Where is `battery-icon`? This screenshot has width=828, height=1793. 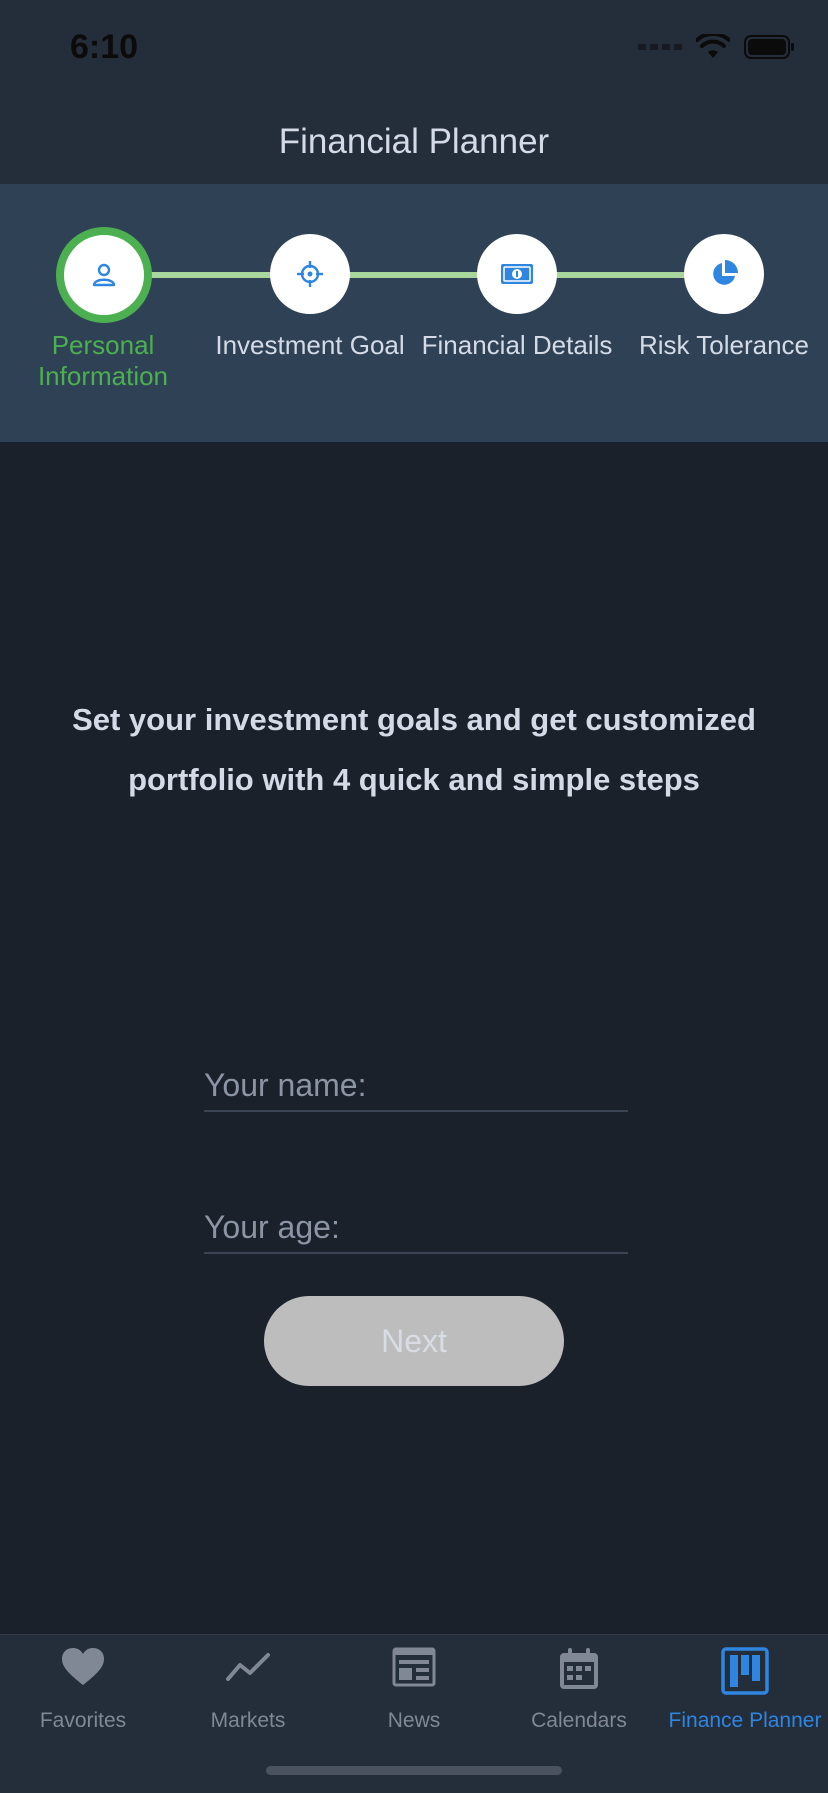
battery-icon is located at coordinates (769, 47).